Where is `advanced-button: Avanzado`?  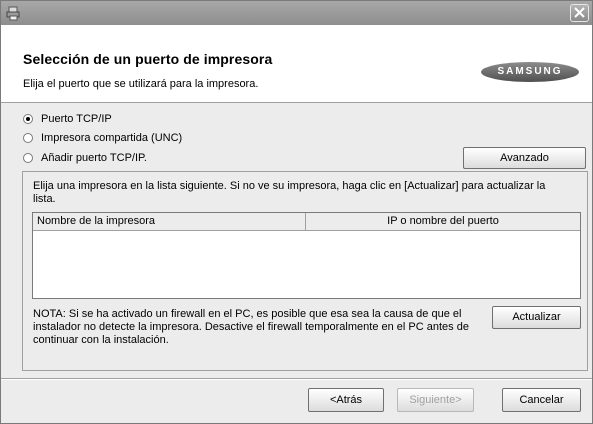 advanced-button: Avanzado is located at coordinates (524, 158).